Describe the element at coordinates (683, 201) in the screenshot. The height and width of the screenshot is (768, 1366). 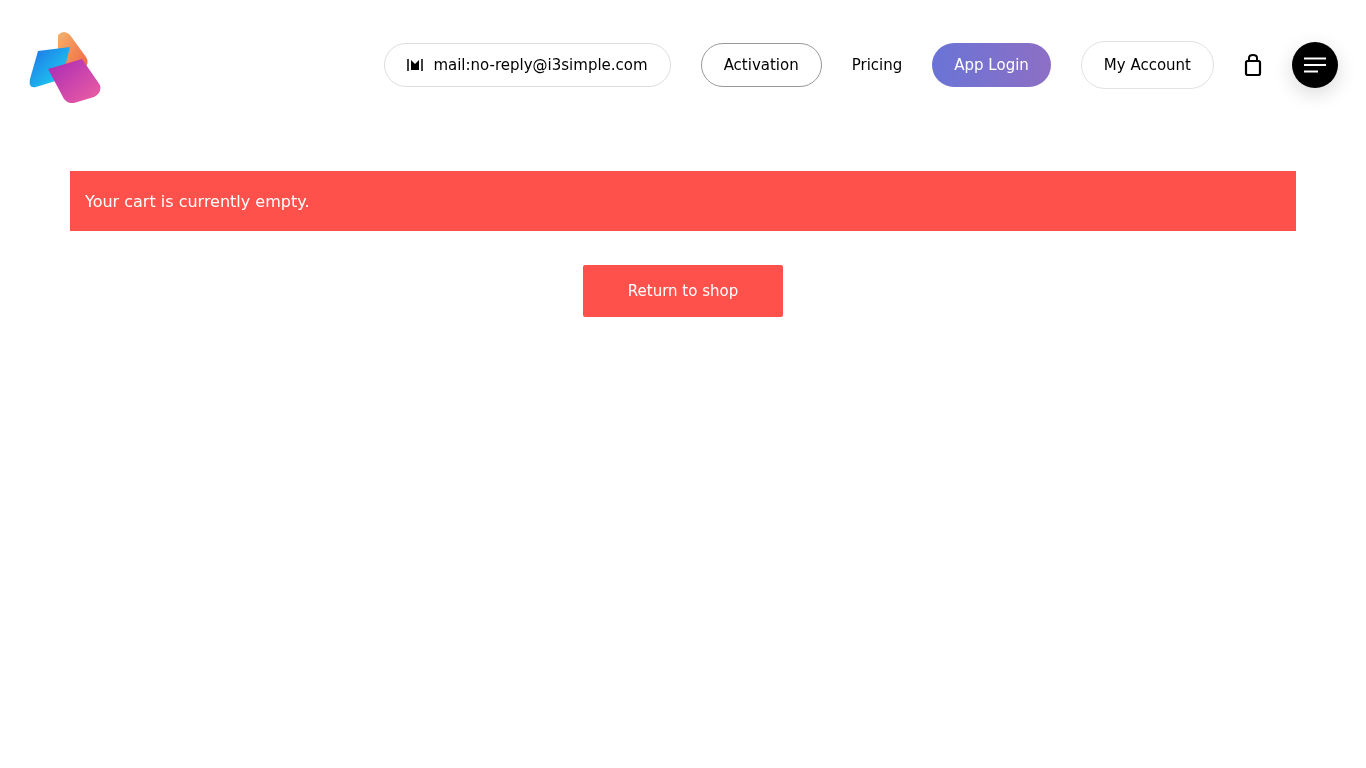
I see `cart-empty-notice: Your cart is currently empty.` at that location.